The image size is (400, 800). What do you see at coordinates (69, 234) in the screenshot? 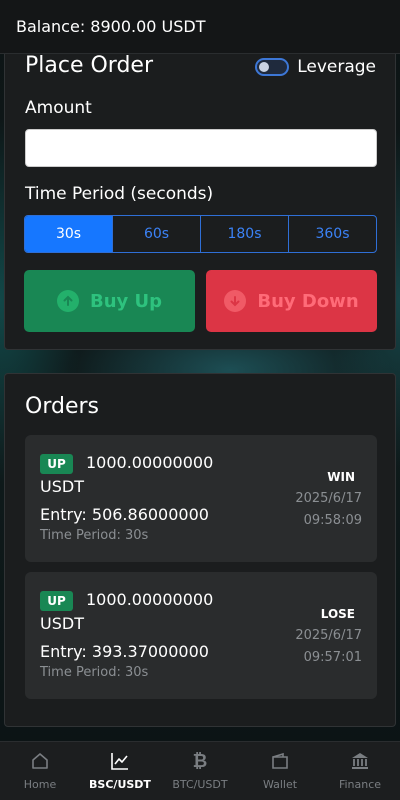
I see `period-option-30s: 30s` at bounding box center [69, 234].